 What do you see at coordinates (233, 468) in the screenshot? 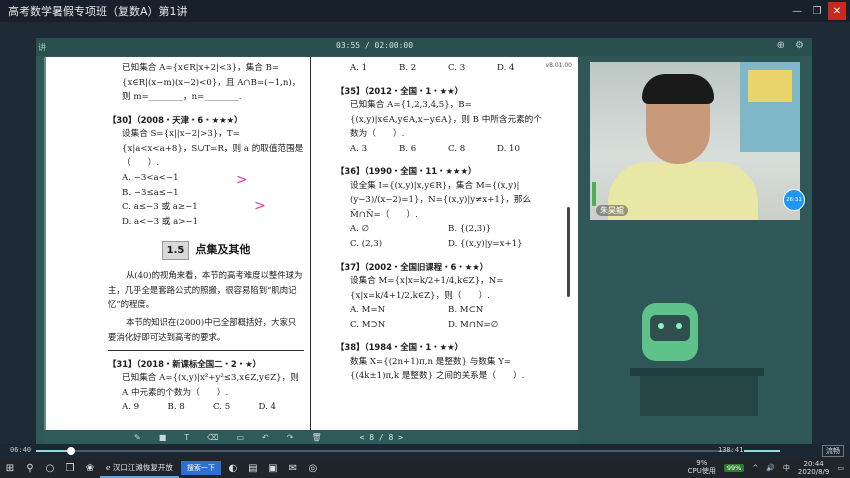
I see `edge-icon: ◐` at bounding box center [233, 468].